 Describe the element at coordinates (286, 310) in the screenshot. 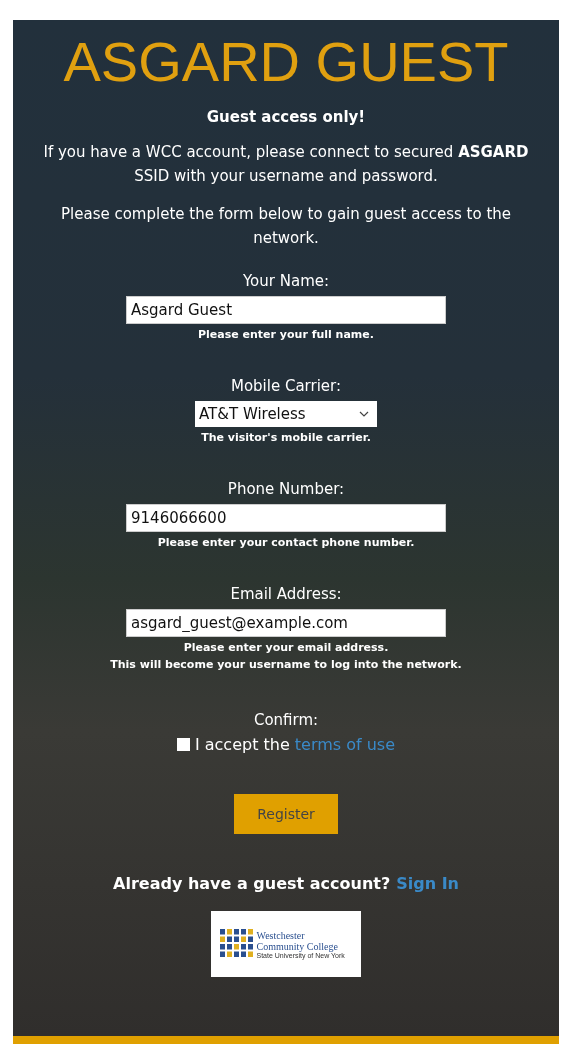

I see `input-field: Asgard Guest` at that location.